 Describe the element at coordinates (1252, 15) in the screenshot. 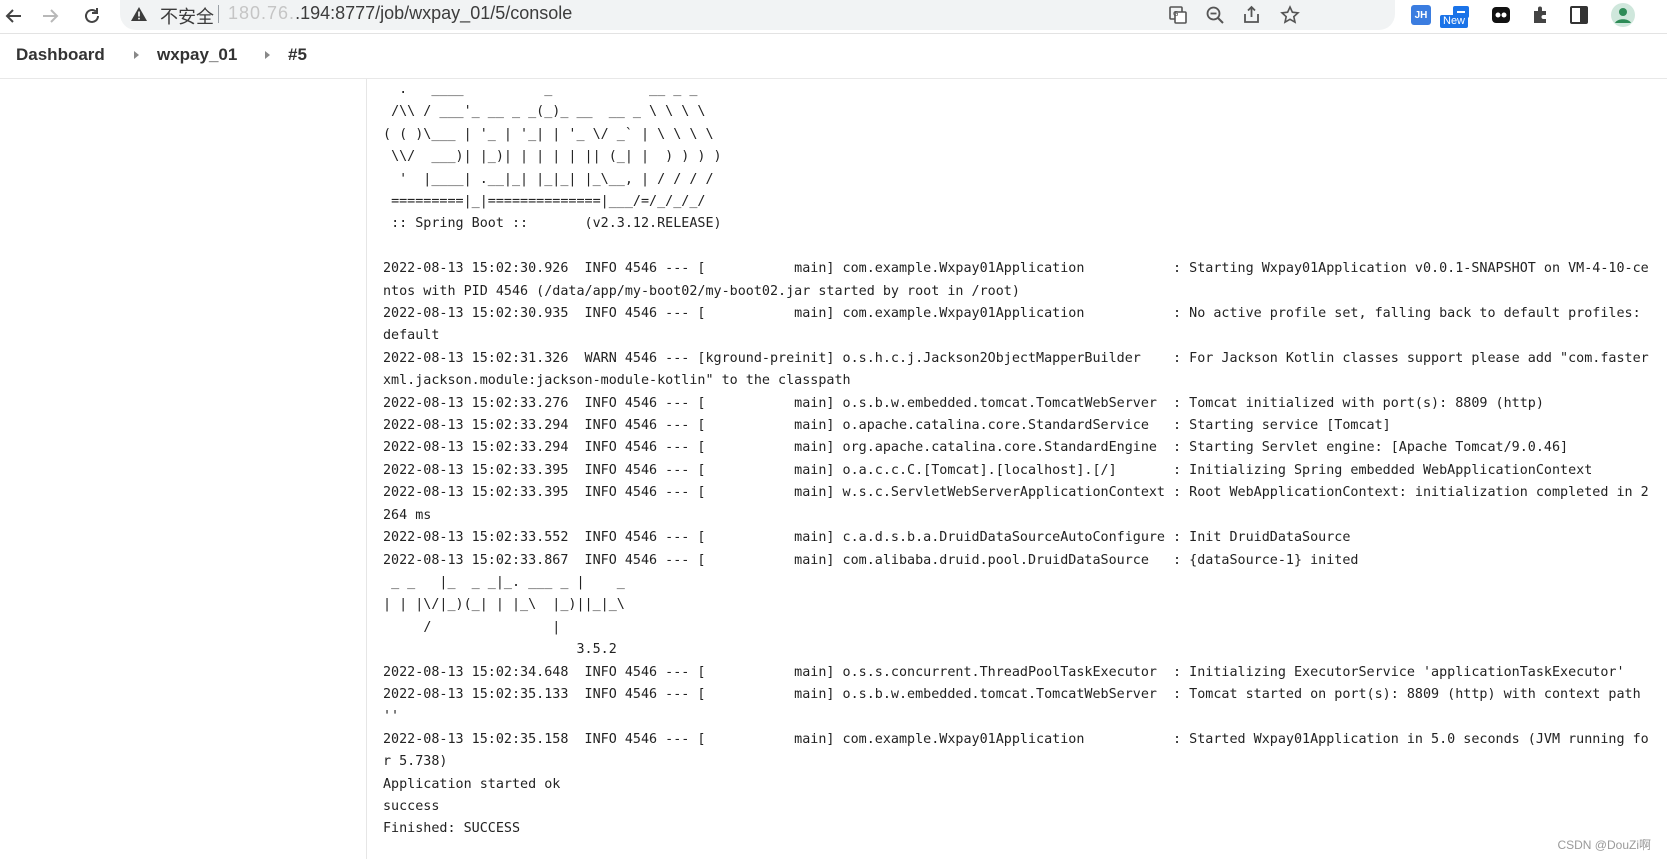

I see `share-icon` at that location.